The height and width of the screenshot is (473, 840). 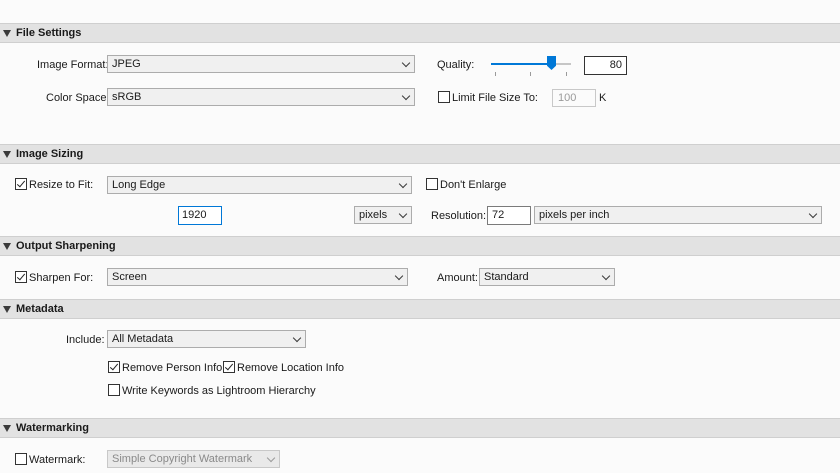 What do you see at coordinates (206, 339) in the screenshot?
I see `include-select: All Metadata` at bounding box center [206, 339].